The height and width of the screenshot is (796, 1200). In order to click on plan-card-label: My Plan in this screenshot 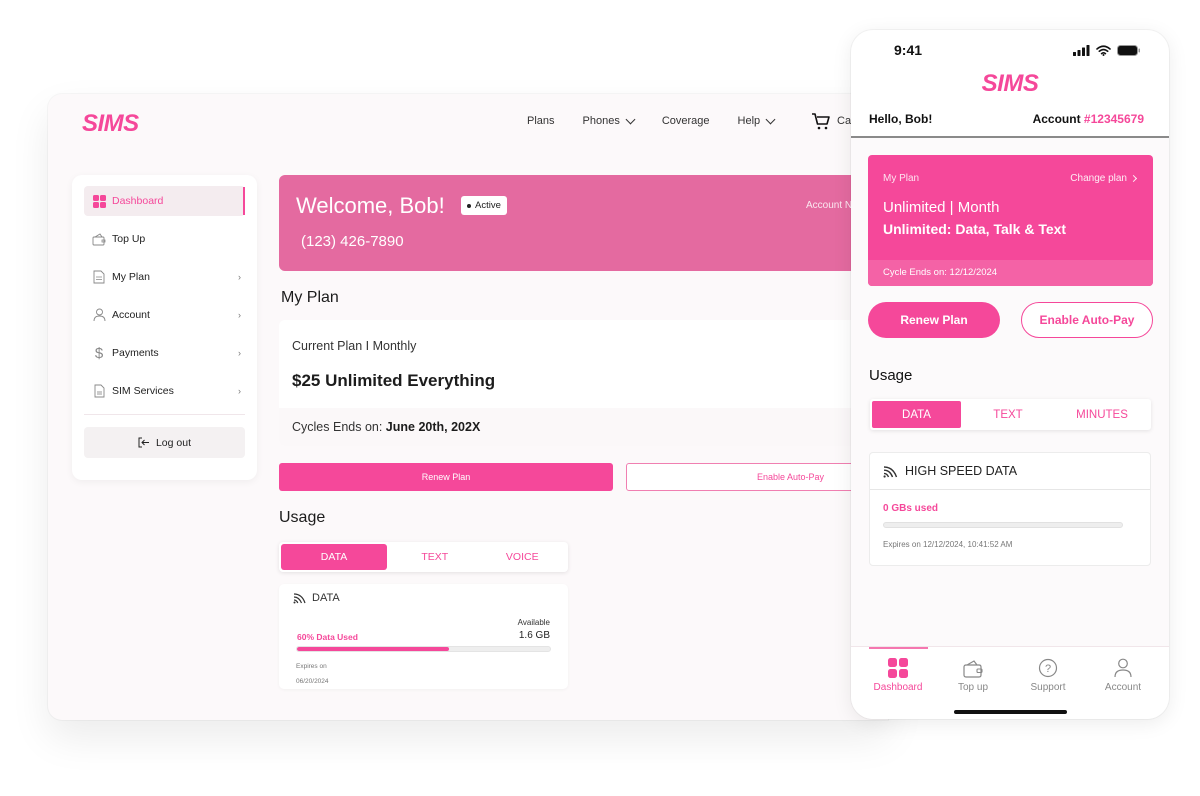, I will do `click(901, 178)`.